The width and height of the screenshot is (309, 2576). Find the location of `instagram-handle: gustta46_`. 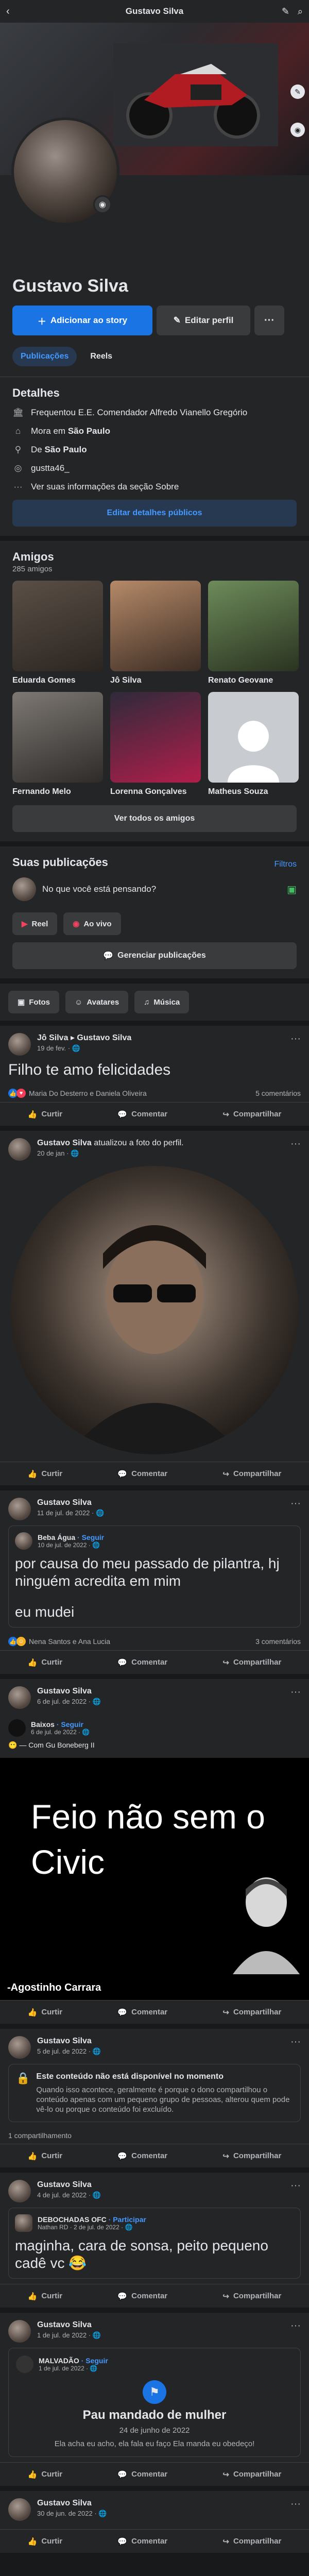

instagram-handle: gustta46_ is located at coordinates (51, 468).